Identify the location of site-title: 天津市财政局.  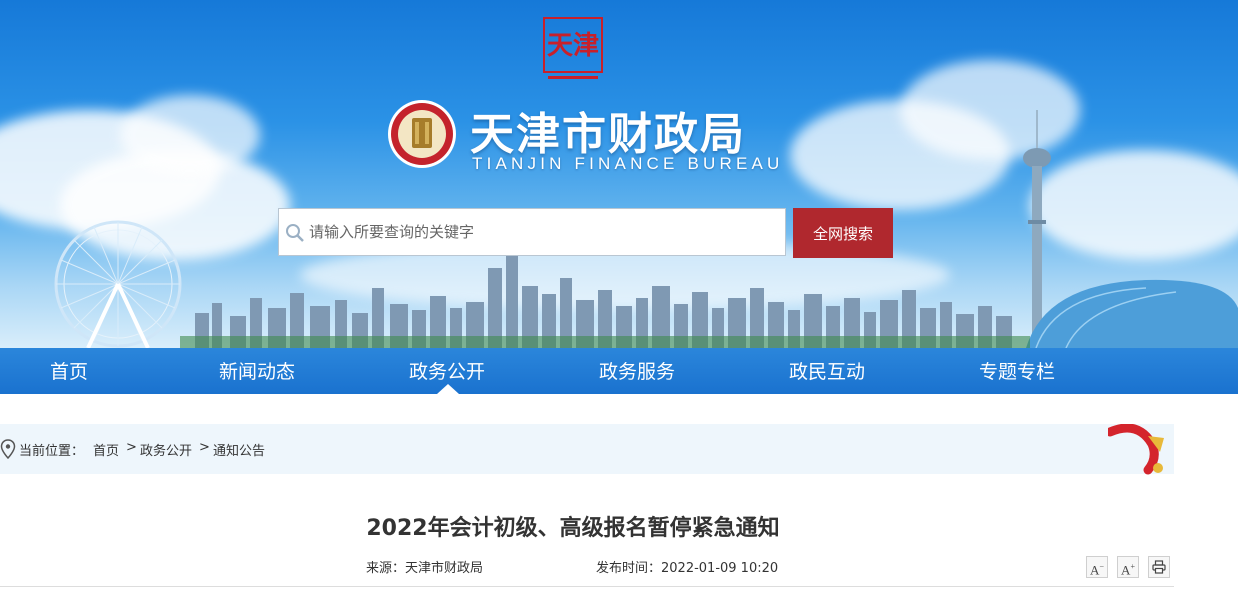
(608, 134).